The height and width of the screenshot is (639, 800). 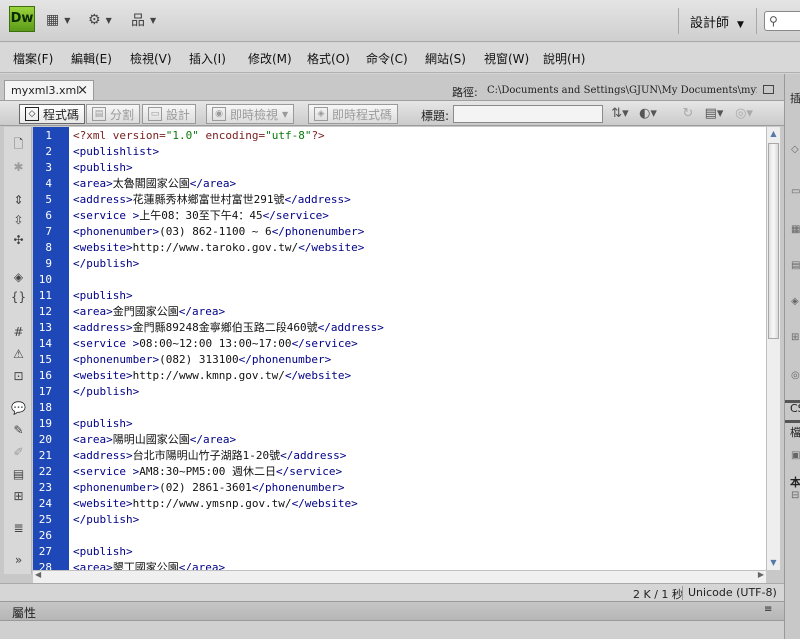 I want to click on code-line: <area>陽明山國家公園</area>, so click(x=155, y=439).